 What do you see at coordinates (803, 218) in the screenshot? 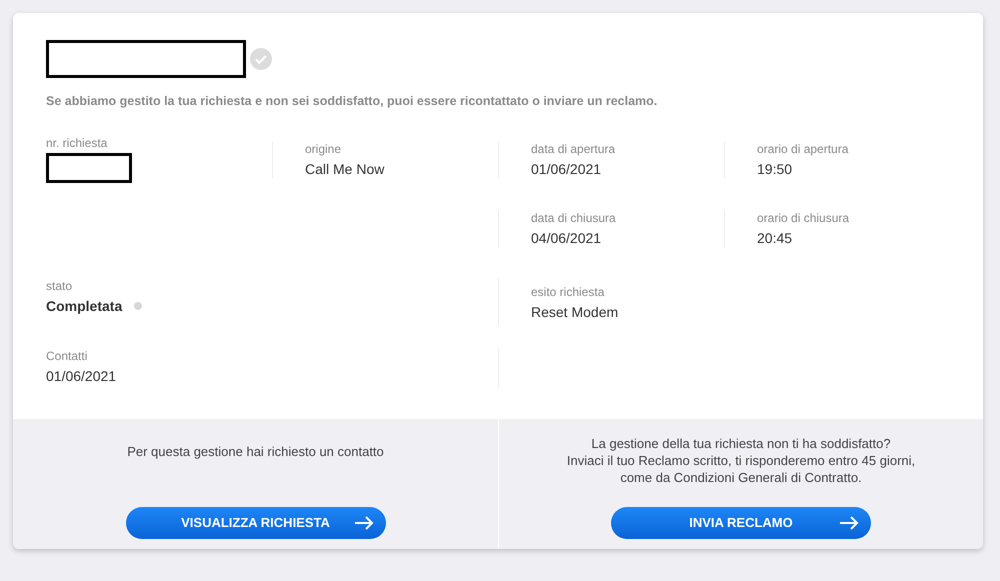
I see `field-label: orario di chiusura` at bounding box center [803, 218].